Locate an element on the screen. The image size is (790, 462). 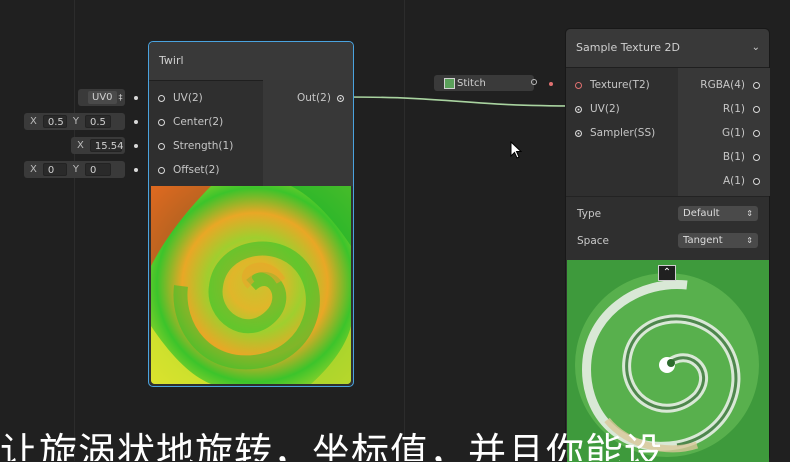
node-title-text: Sample Texture 2D is located at coordinates (628, 47).